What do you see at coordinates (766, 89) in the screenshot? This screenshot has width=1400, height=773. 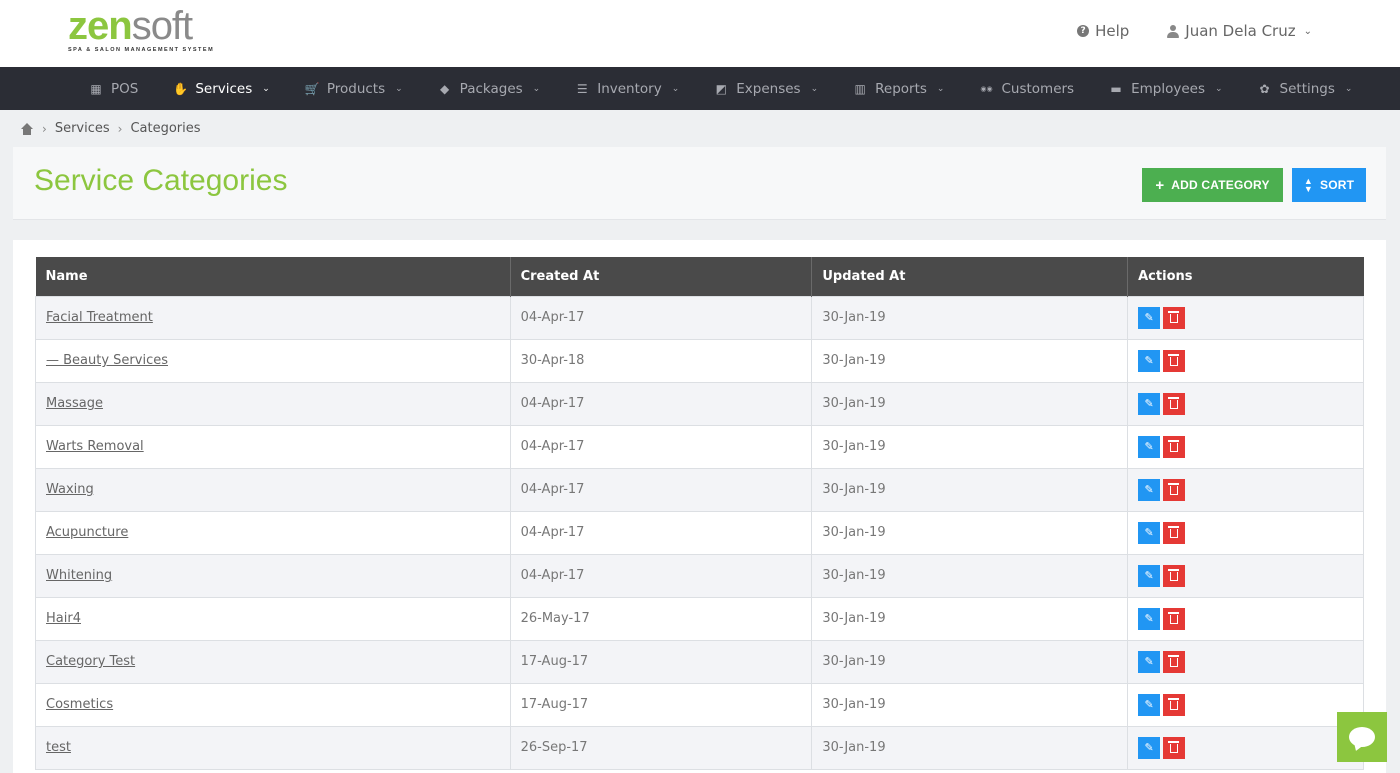 I see `nav-expenses: ◩ Expenses ⌄` at bounding box center [766, 89].